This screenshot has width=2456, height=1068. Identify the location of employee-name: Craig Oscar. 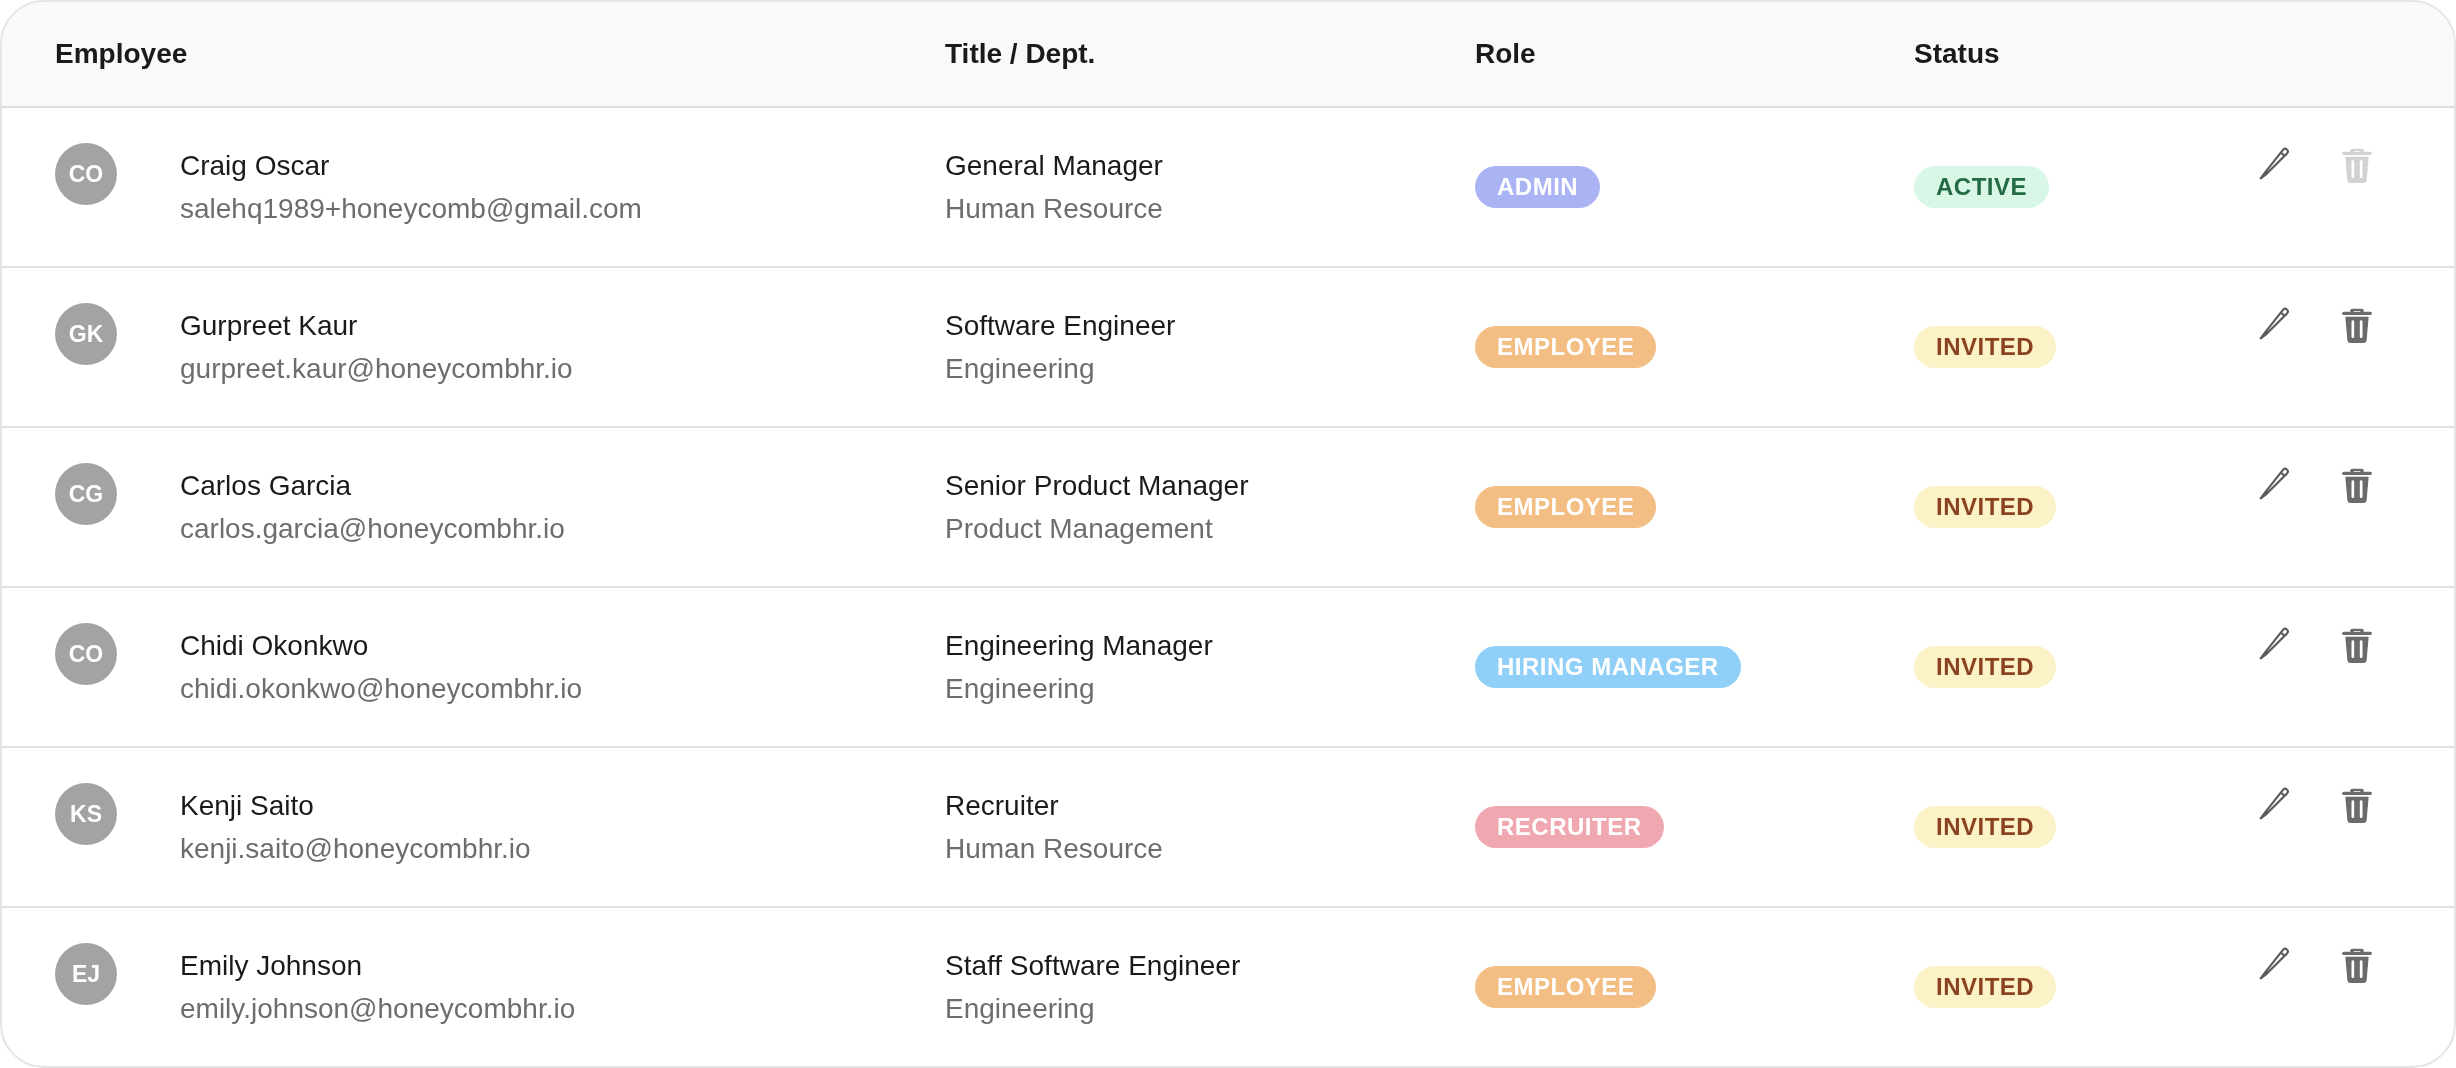
(255, 165).